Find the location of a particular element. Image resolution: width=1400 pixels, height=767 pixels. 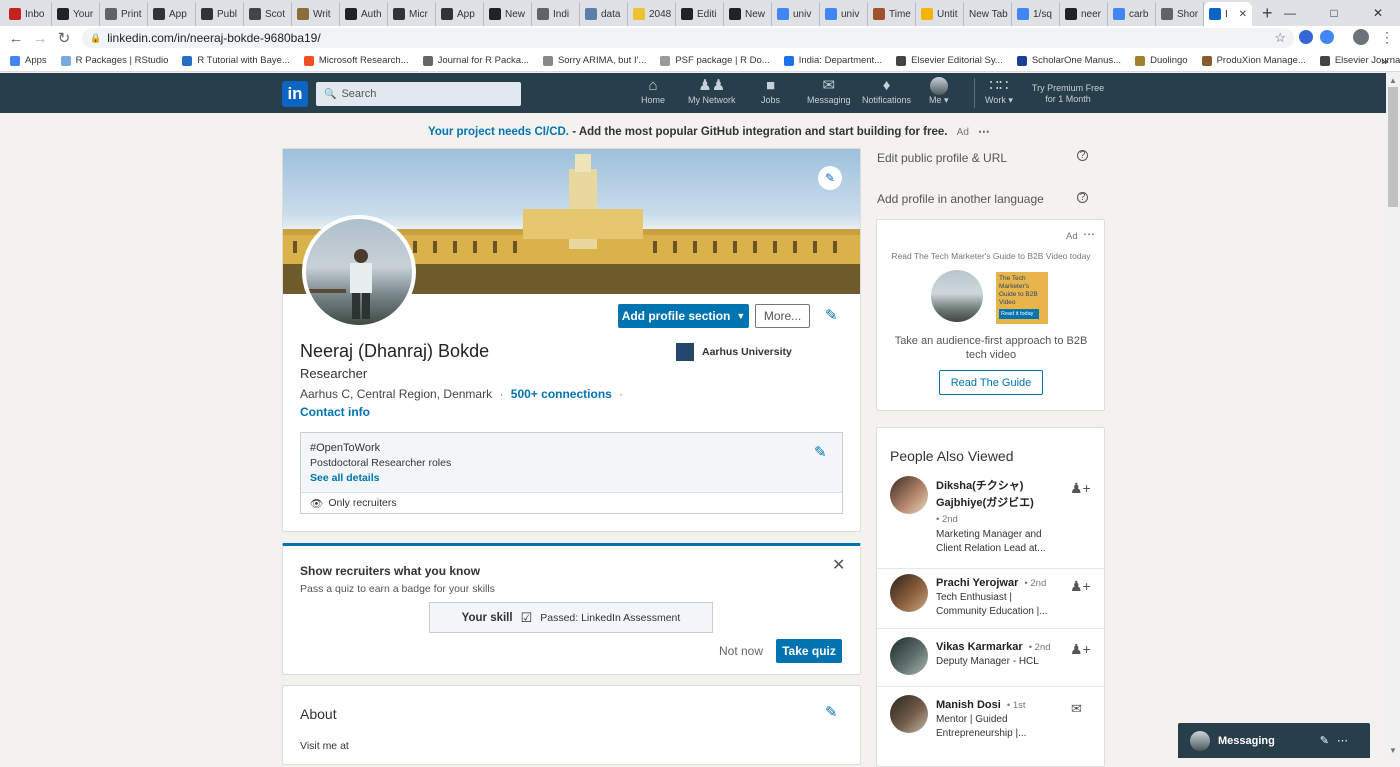

take-quiz-button: Take quiz is located at coordinates (809, 651).